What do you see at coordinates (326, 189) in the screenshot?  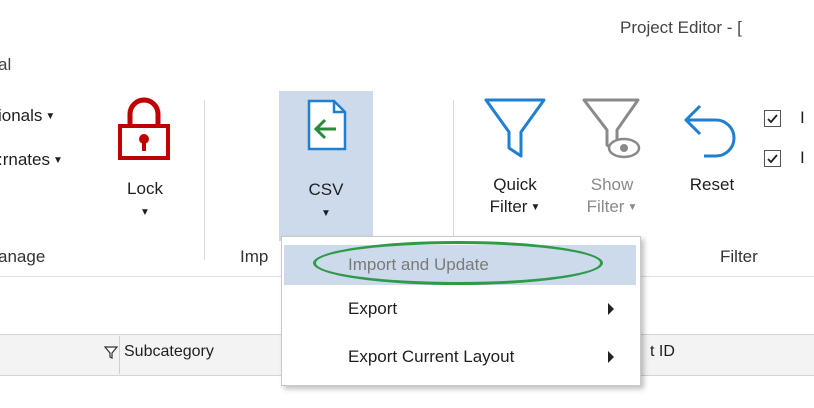 I see `csv-label: CSV` at bounding box center [326, 189].